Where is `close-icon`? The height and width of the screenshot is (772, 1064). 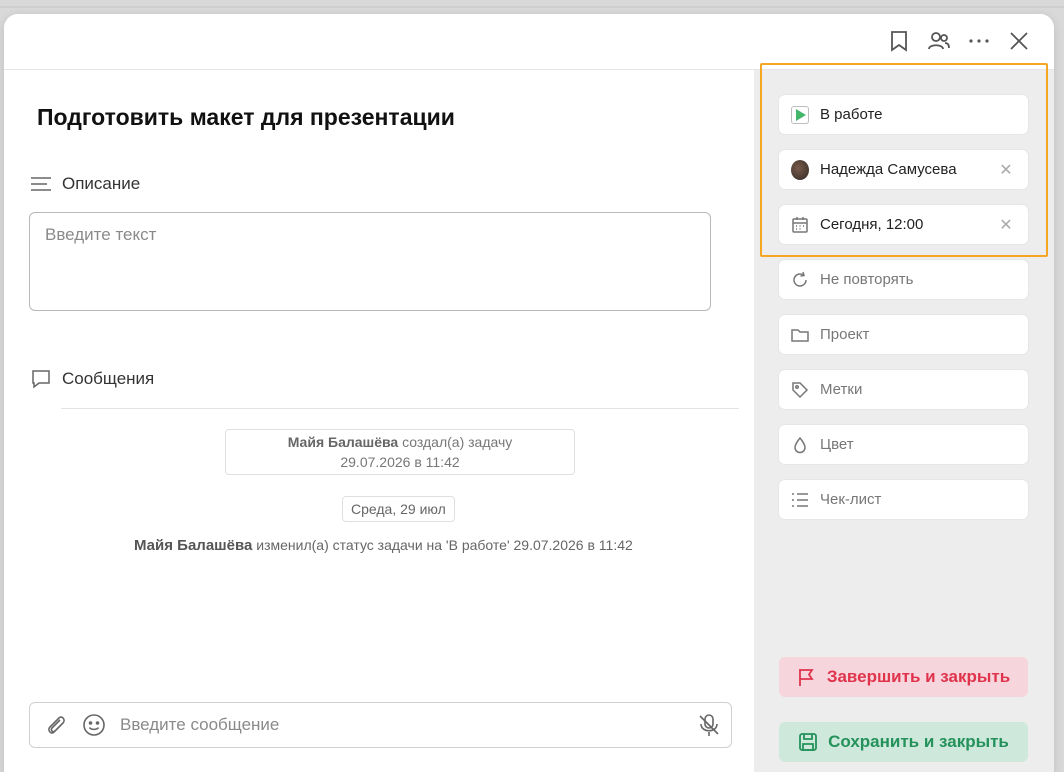
close-icon is located at coordinates (1019, 41).